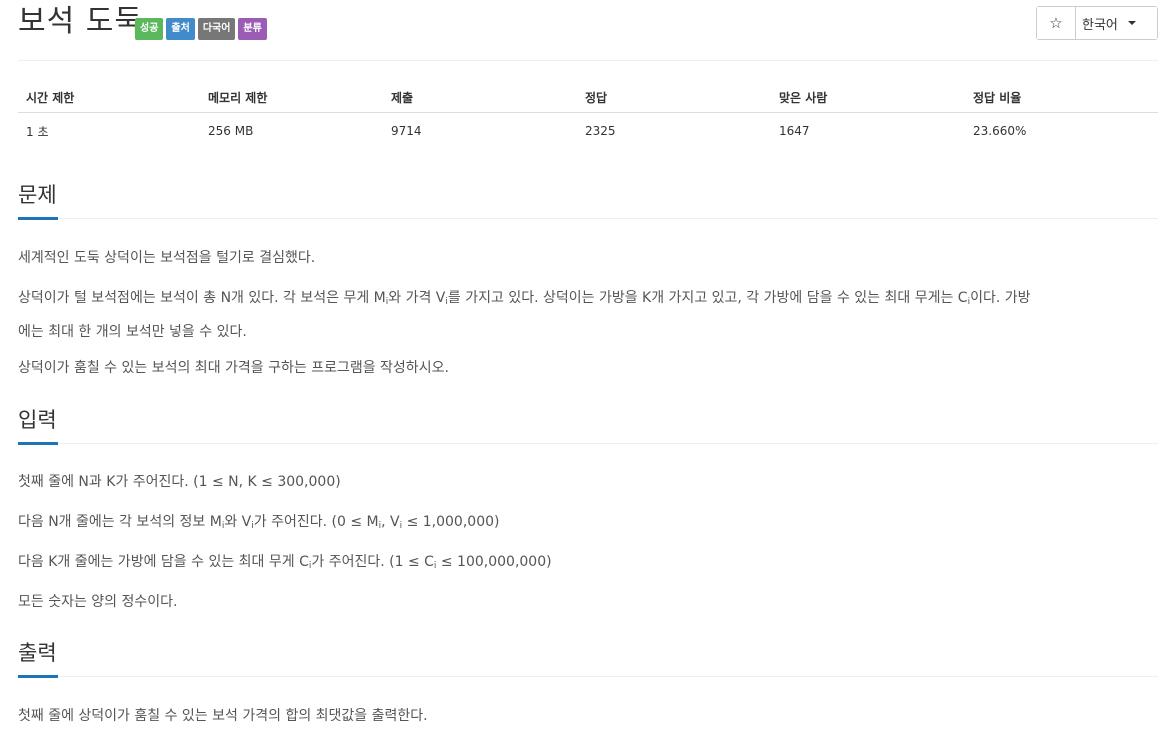 This screenshot has width=1172, height=735. I want to click on problem-header: 보석 도둑 성공 출처 다국어 분류 ☆ 한국어, so click(588, 30).